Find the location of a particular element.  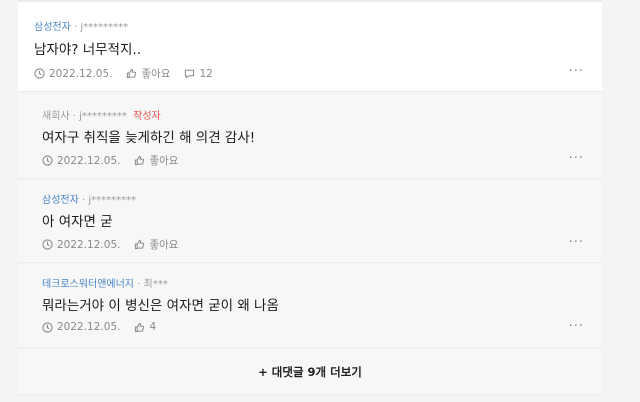

comment-text: 남자야? 너무적지.. is located at coordinates (87, 50).